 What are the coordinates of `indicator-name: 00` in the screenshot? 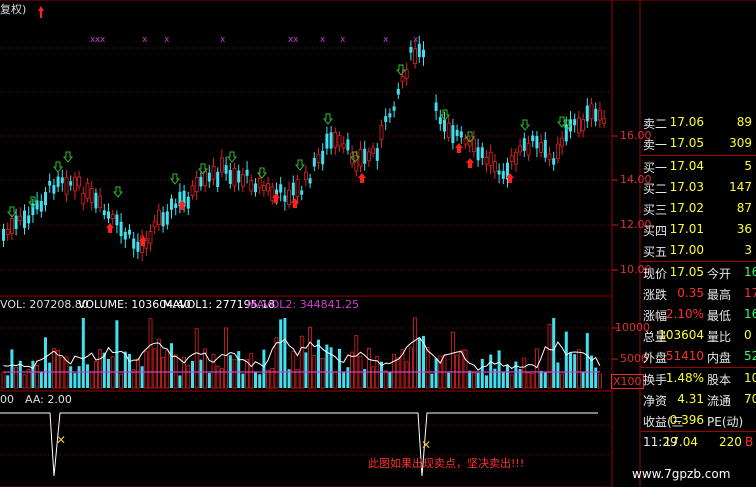 It's located at (7, 399).